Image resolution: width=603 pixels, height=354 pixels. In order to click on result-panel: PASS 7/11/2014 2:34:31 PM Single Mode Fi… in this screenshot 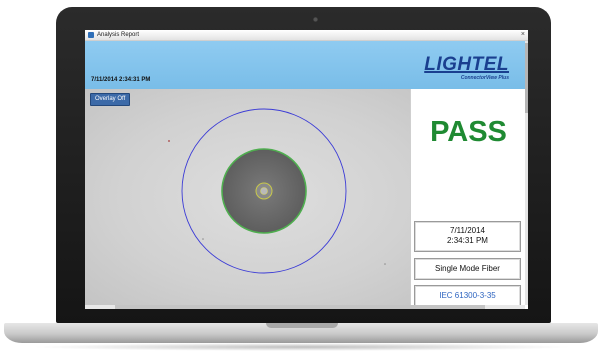, I will do `click(468, 198)`.